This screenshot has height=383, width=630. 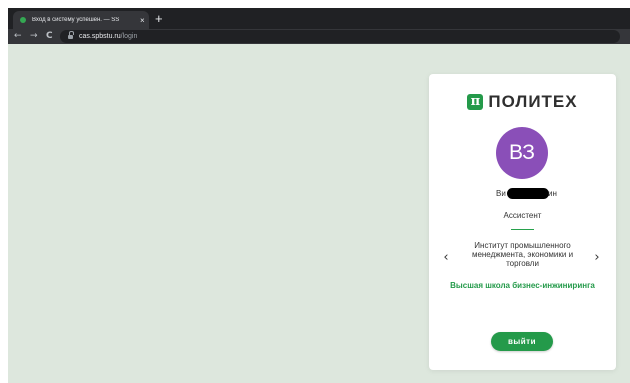 I want to click on user-role: Ассистент, so click(x=522, y=215).